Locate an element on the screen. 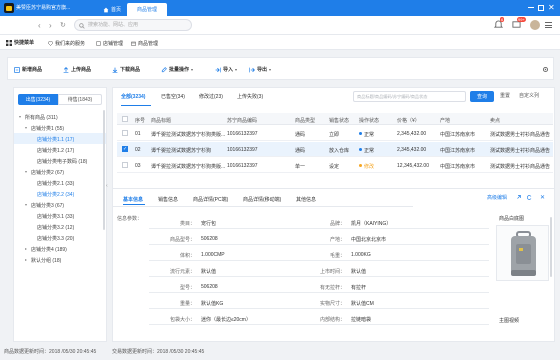  right-scrollbar is located at coordinates (551, 247).